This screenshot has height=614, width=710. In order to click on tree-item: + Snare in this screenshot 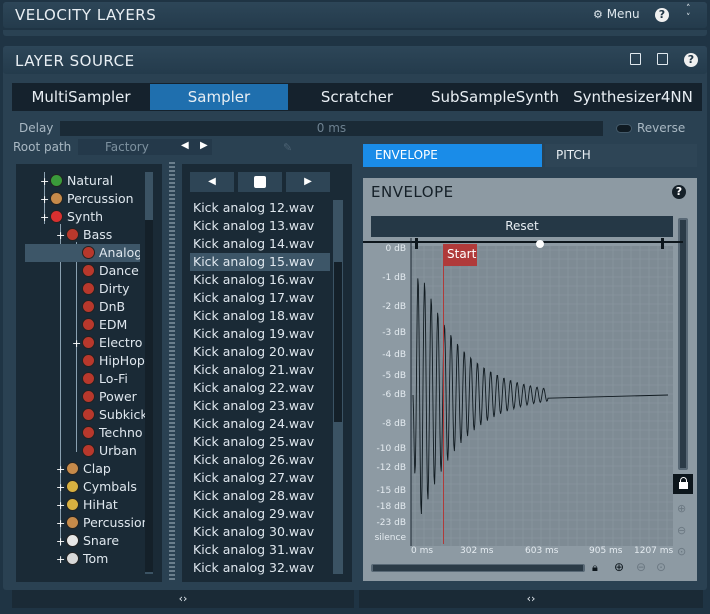, I will do `click(100, 541)`.